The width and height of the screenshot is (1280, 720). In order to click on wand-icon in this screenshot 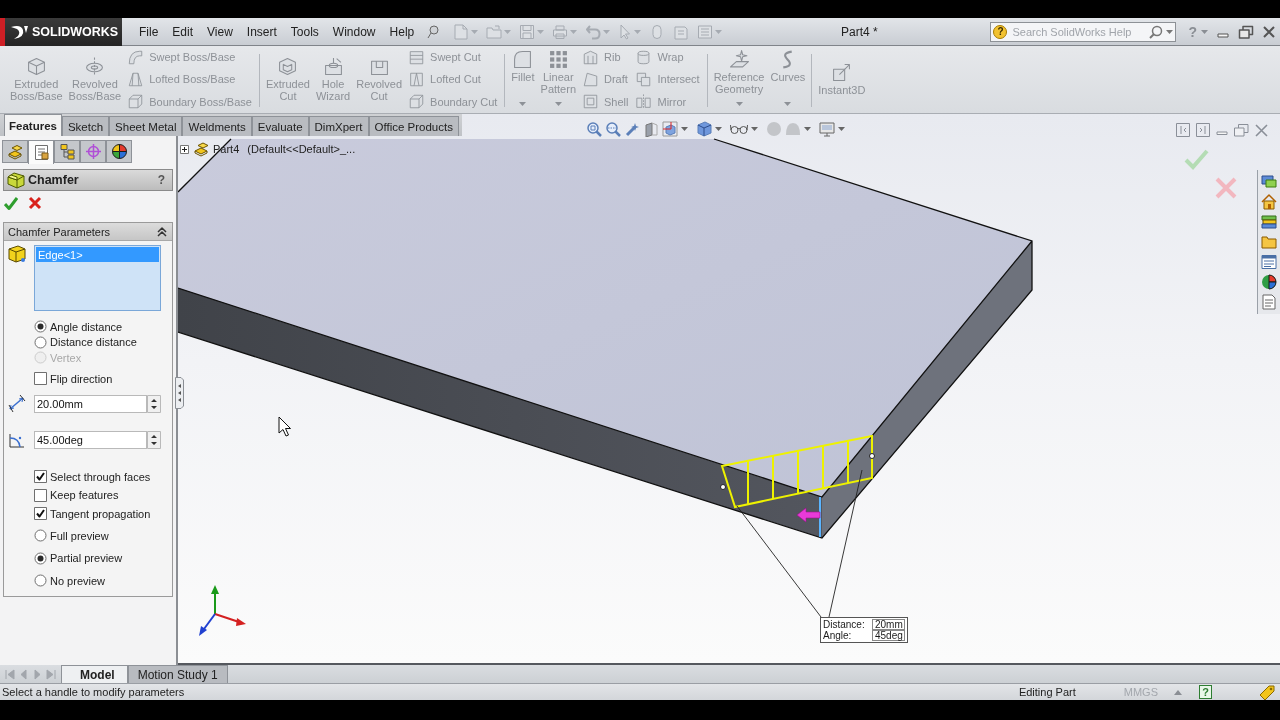, I will do `click(632, 129)`.